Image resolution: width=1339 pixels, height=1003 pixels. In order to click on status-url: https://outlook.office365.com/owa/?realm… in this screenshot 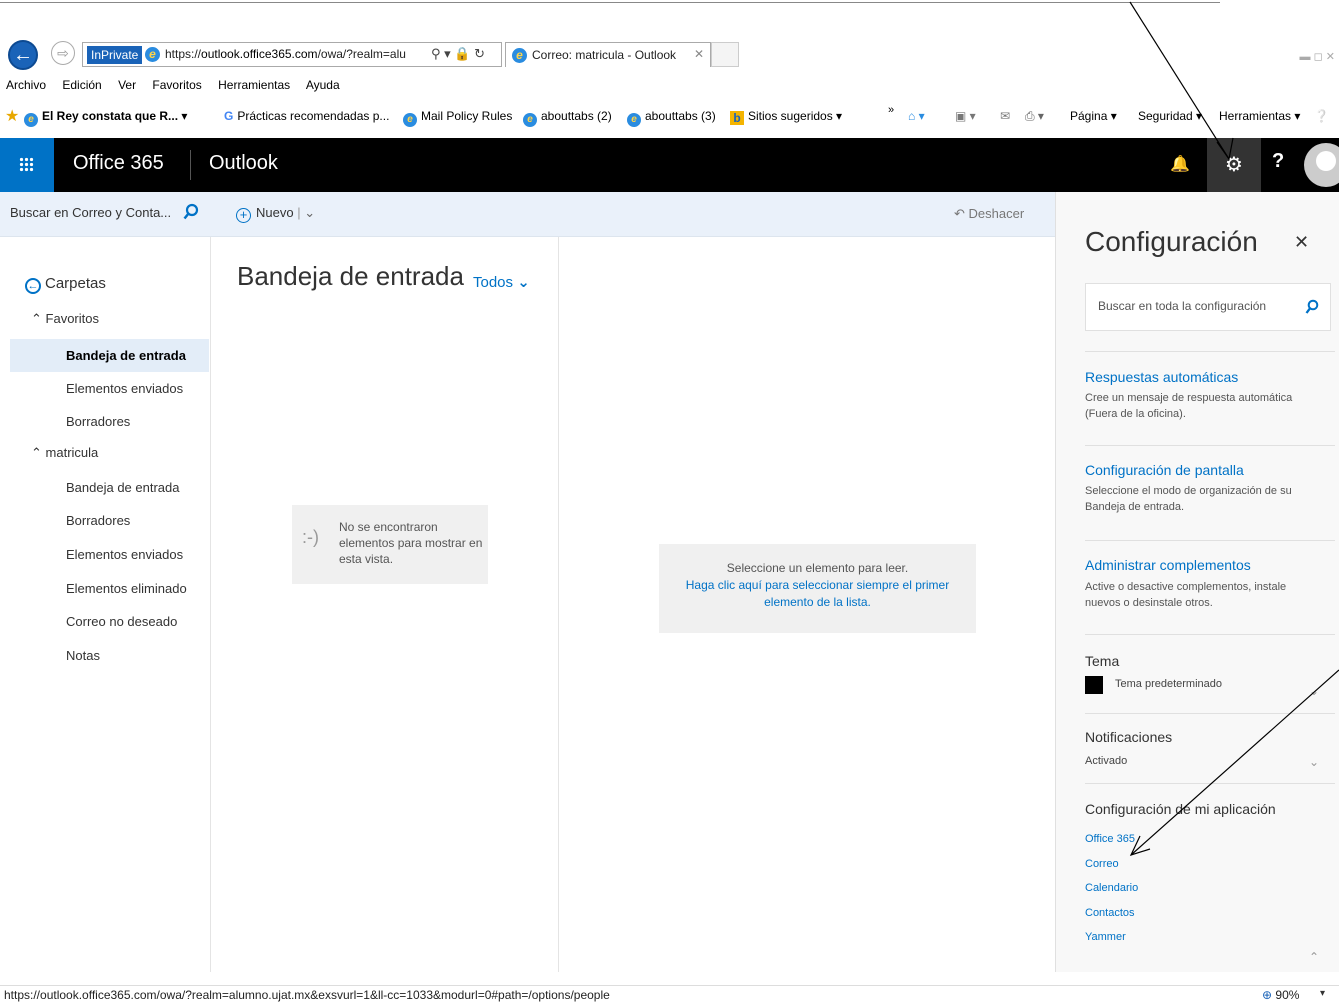, I will do `click(307, 995)`.